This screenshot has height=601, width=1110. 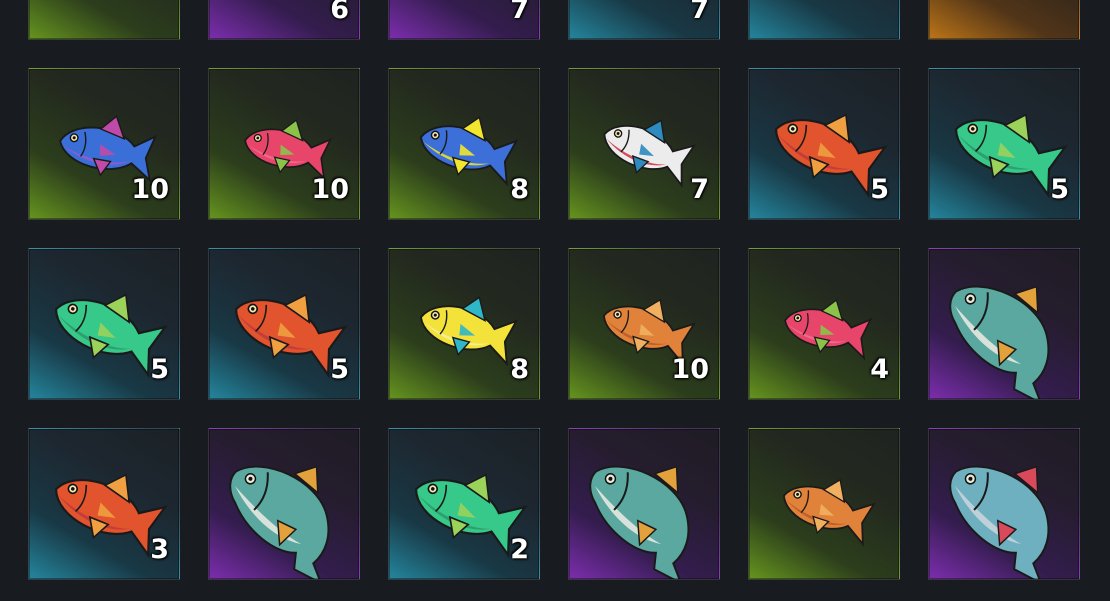 What do you see at coordinates (284, 20) in the screenshot?
I see `inventory-slot: 6` at bounding box center [284, 20].